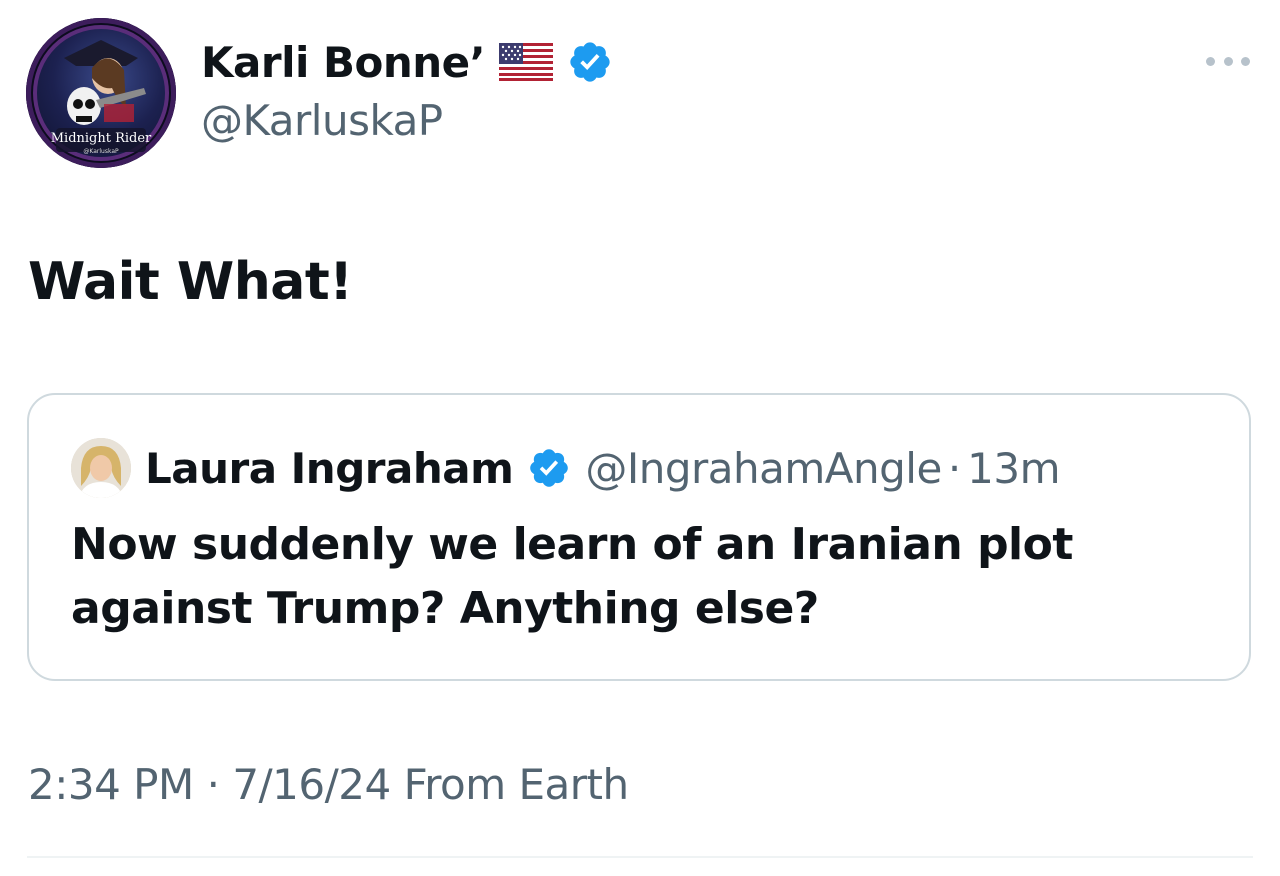 The height and width of the screenshot is (876, 1280). I want to click on more-options-icon, so click(1228, 61).